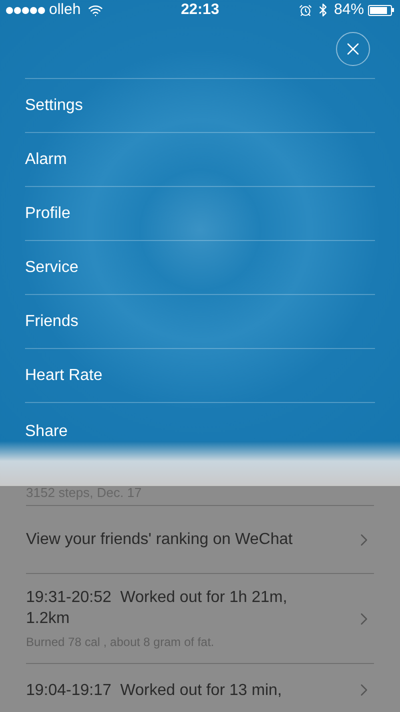 The width and height of the screenshot is (400, 712). Describe the element at coordinates (65, 10) in the screenshot. I see `carrier-name: olleh` at that location.